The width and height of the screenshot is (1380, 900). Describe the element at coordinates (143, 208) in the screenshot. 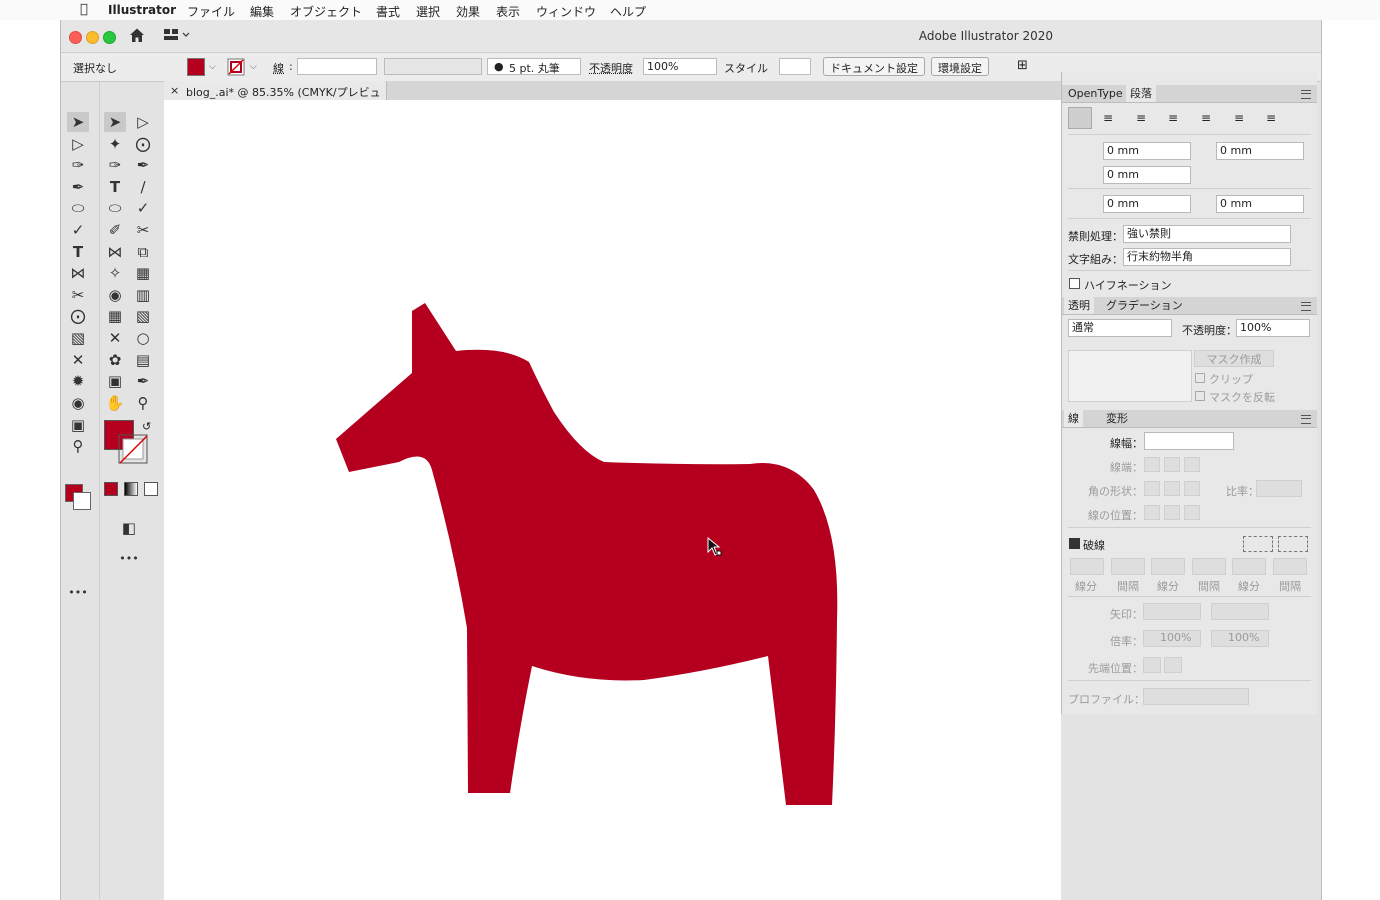

I see `paintbrush-tool-icon: ✓` at that location.